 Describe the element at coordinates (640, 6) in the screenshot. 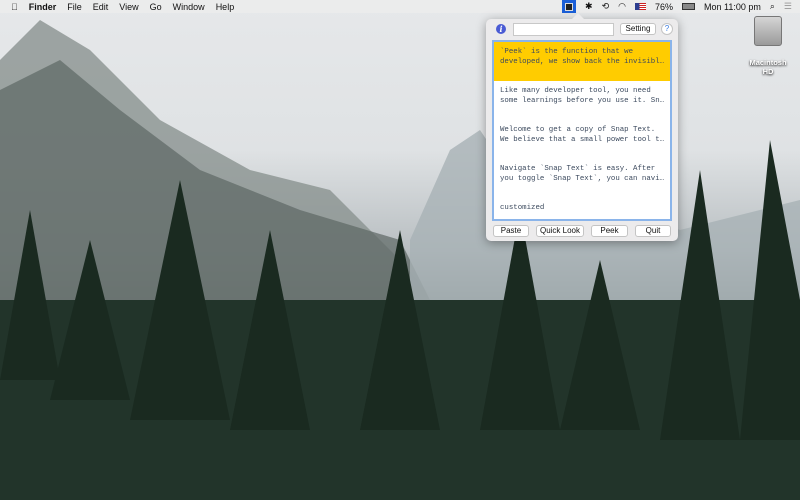

I see `flag-input-icon` at that location.